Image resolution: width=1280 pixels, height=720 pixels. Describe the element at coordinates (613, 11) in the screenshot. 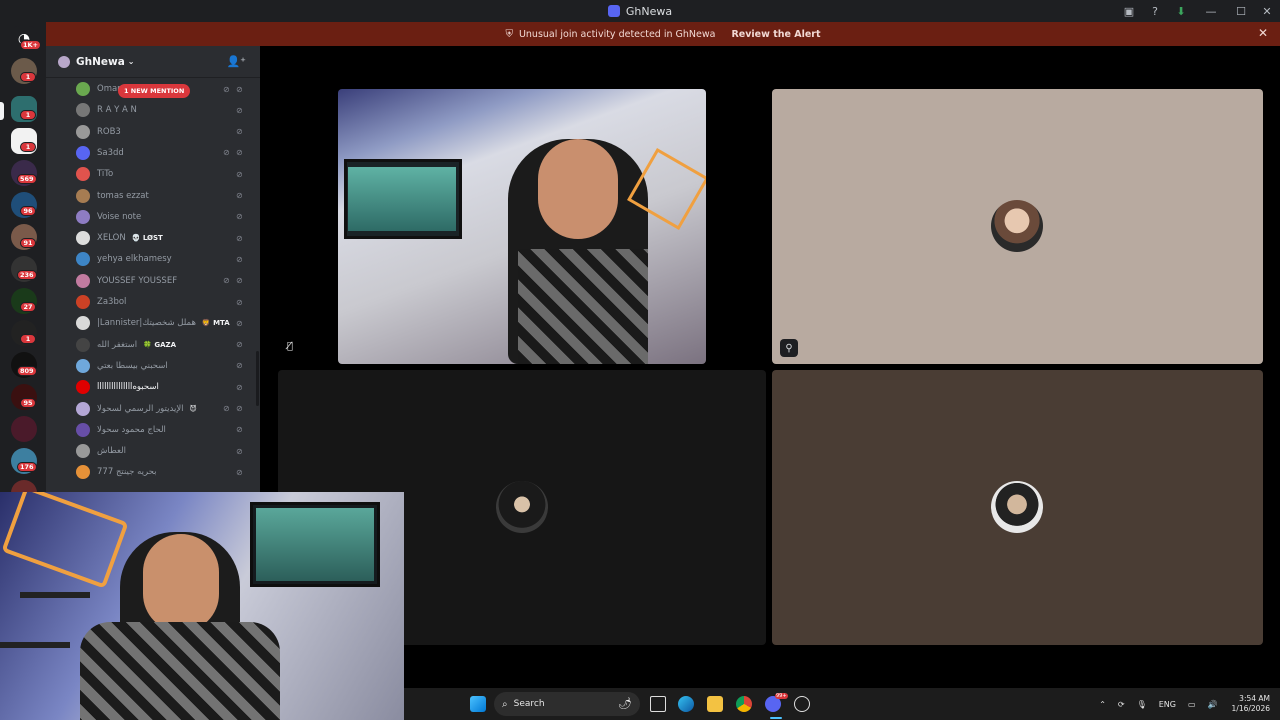

I see `discord-app-icon` at that location.